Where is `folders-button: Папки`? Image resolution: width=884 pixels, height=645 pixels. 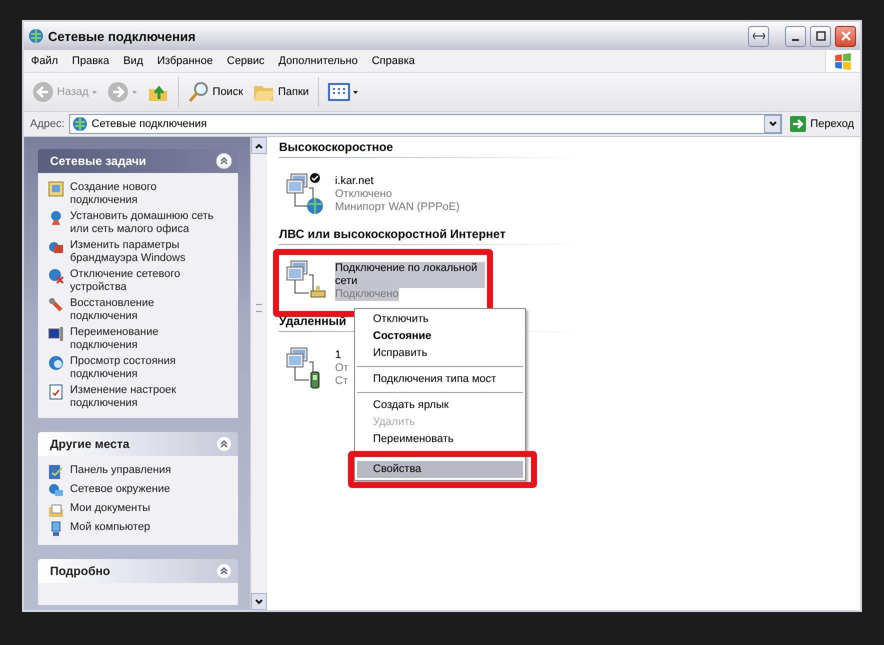 folders-button: Папки is located at coordinates (281, 92).